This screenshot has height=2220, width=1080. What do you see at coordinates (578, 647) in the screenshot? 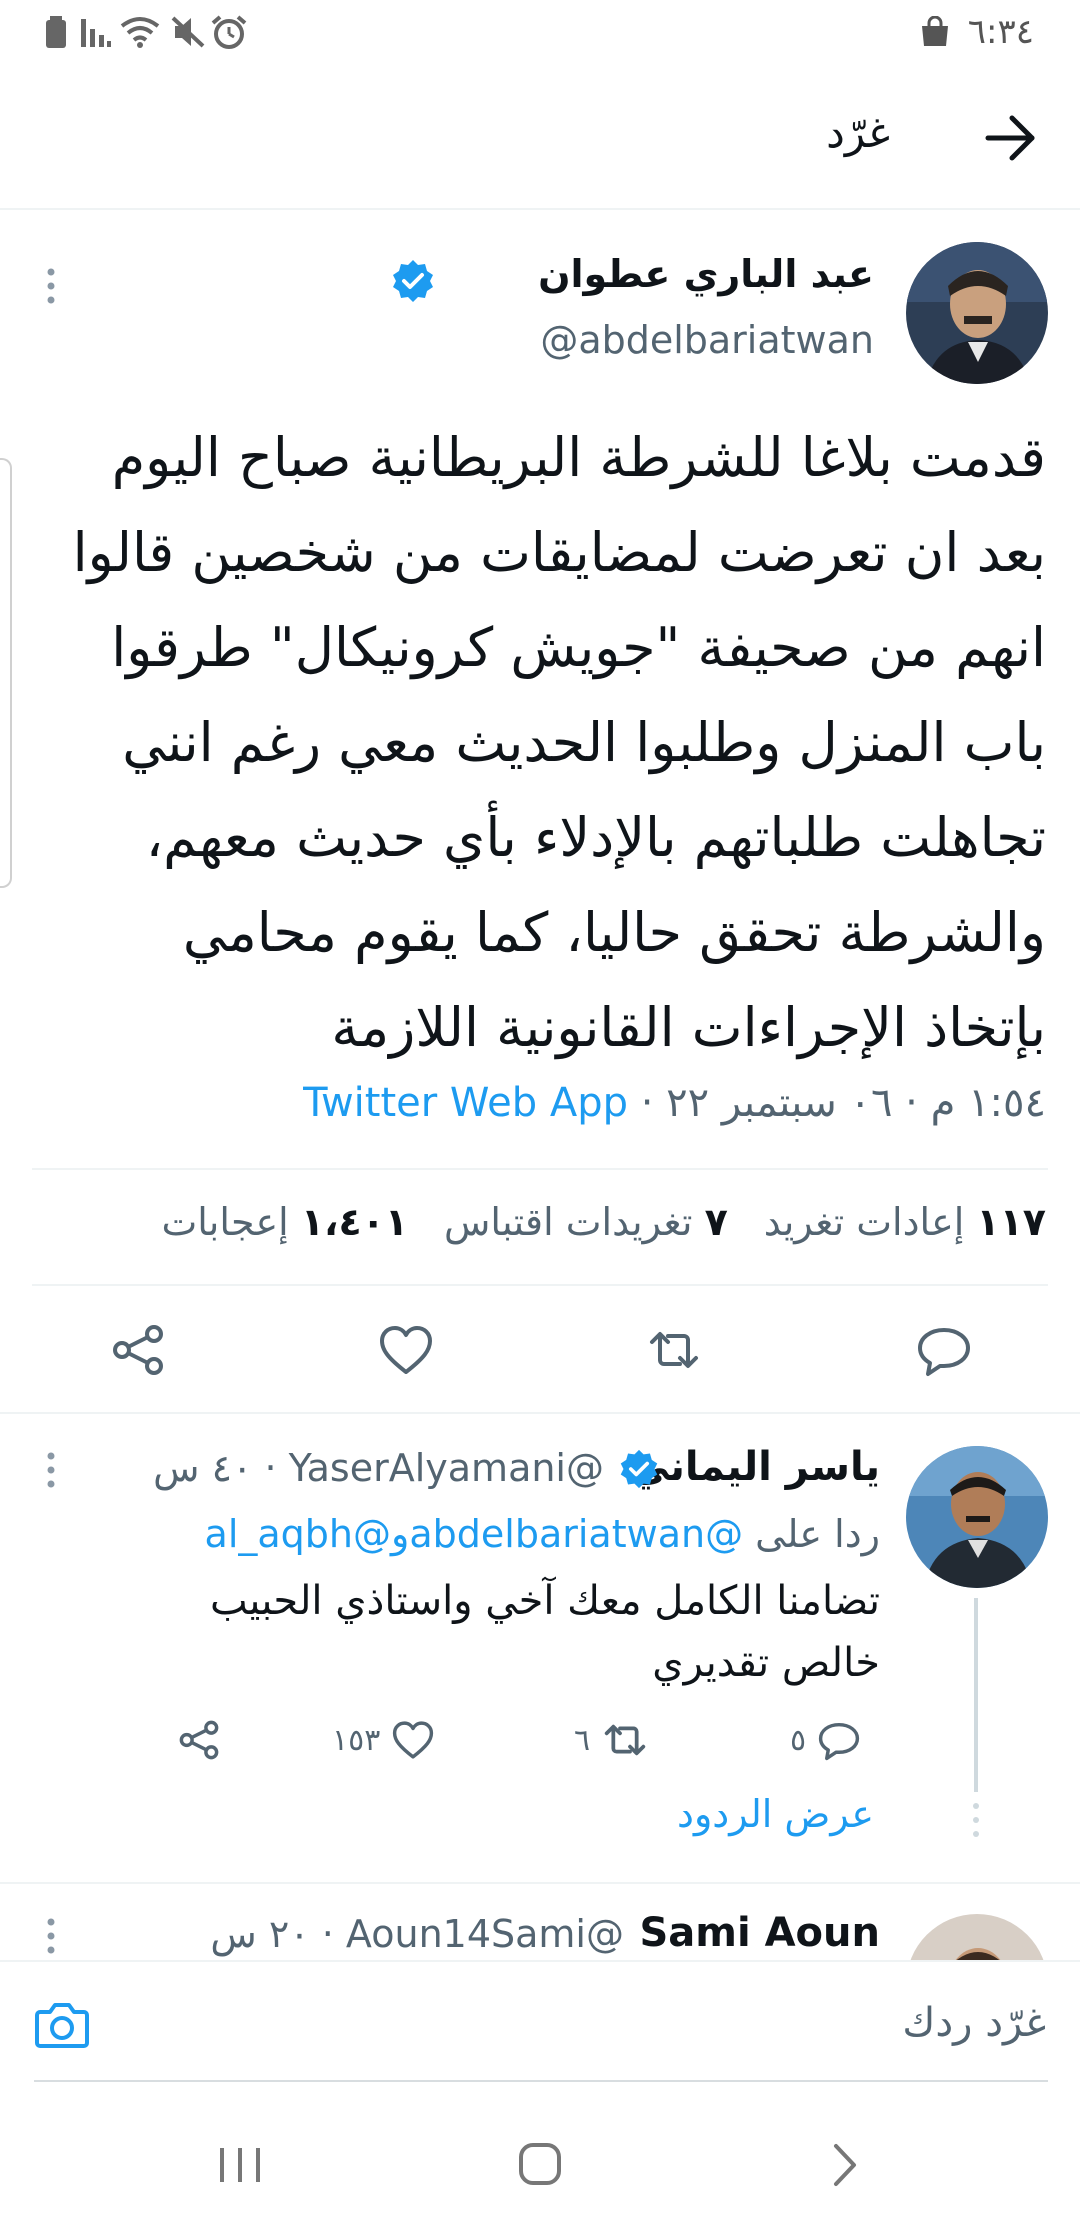
I see `tweet-text-line: انهم من صحيفة "جويش كرونيكال" طرقوا` at bounding box center [578, 647].